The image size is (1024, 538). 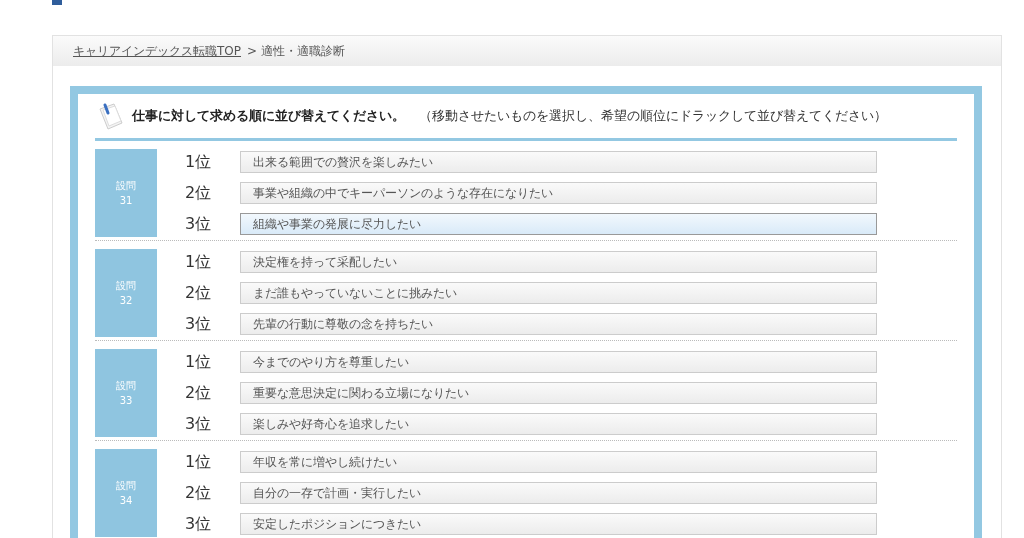 What do you see at coordinates (558, 493) in the screenshot?
I see `sortable-option: 自分の一存で計画・実行したい` at bounding box center [558, 493].